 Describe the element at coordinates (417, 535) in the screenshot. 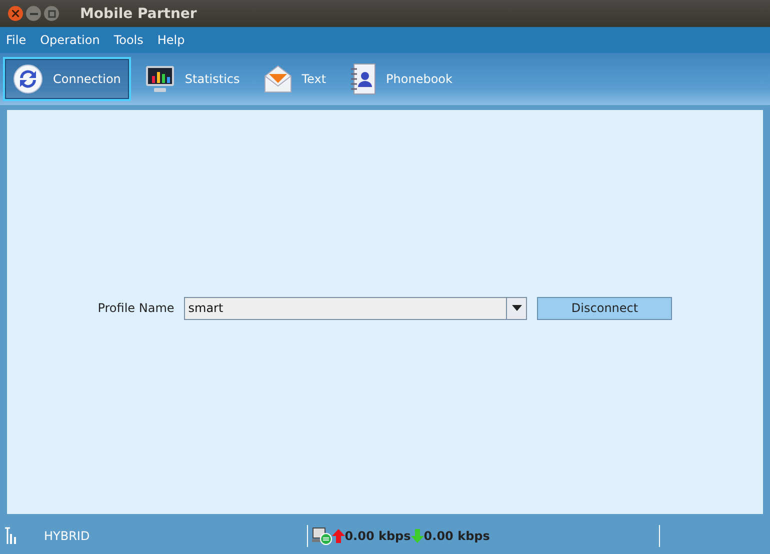

I see `download-arrow-icon` at that location.